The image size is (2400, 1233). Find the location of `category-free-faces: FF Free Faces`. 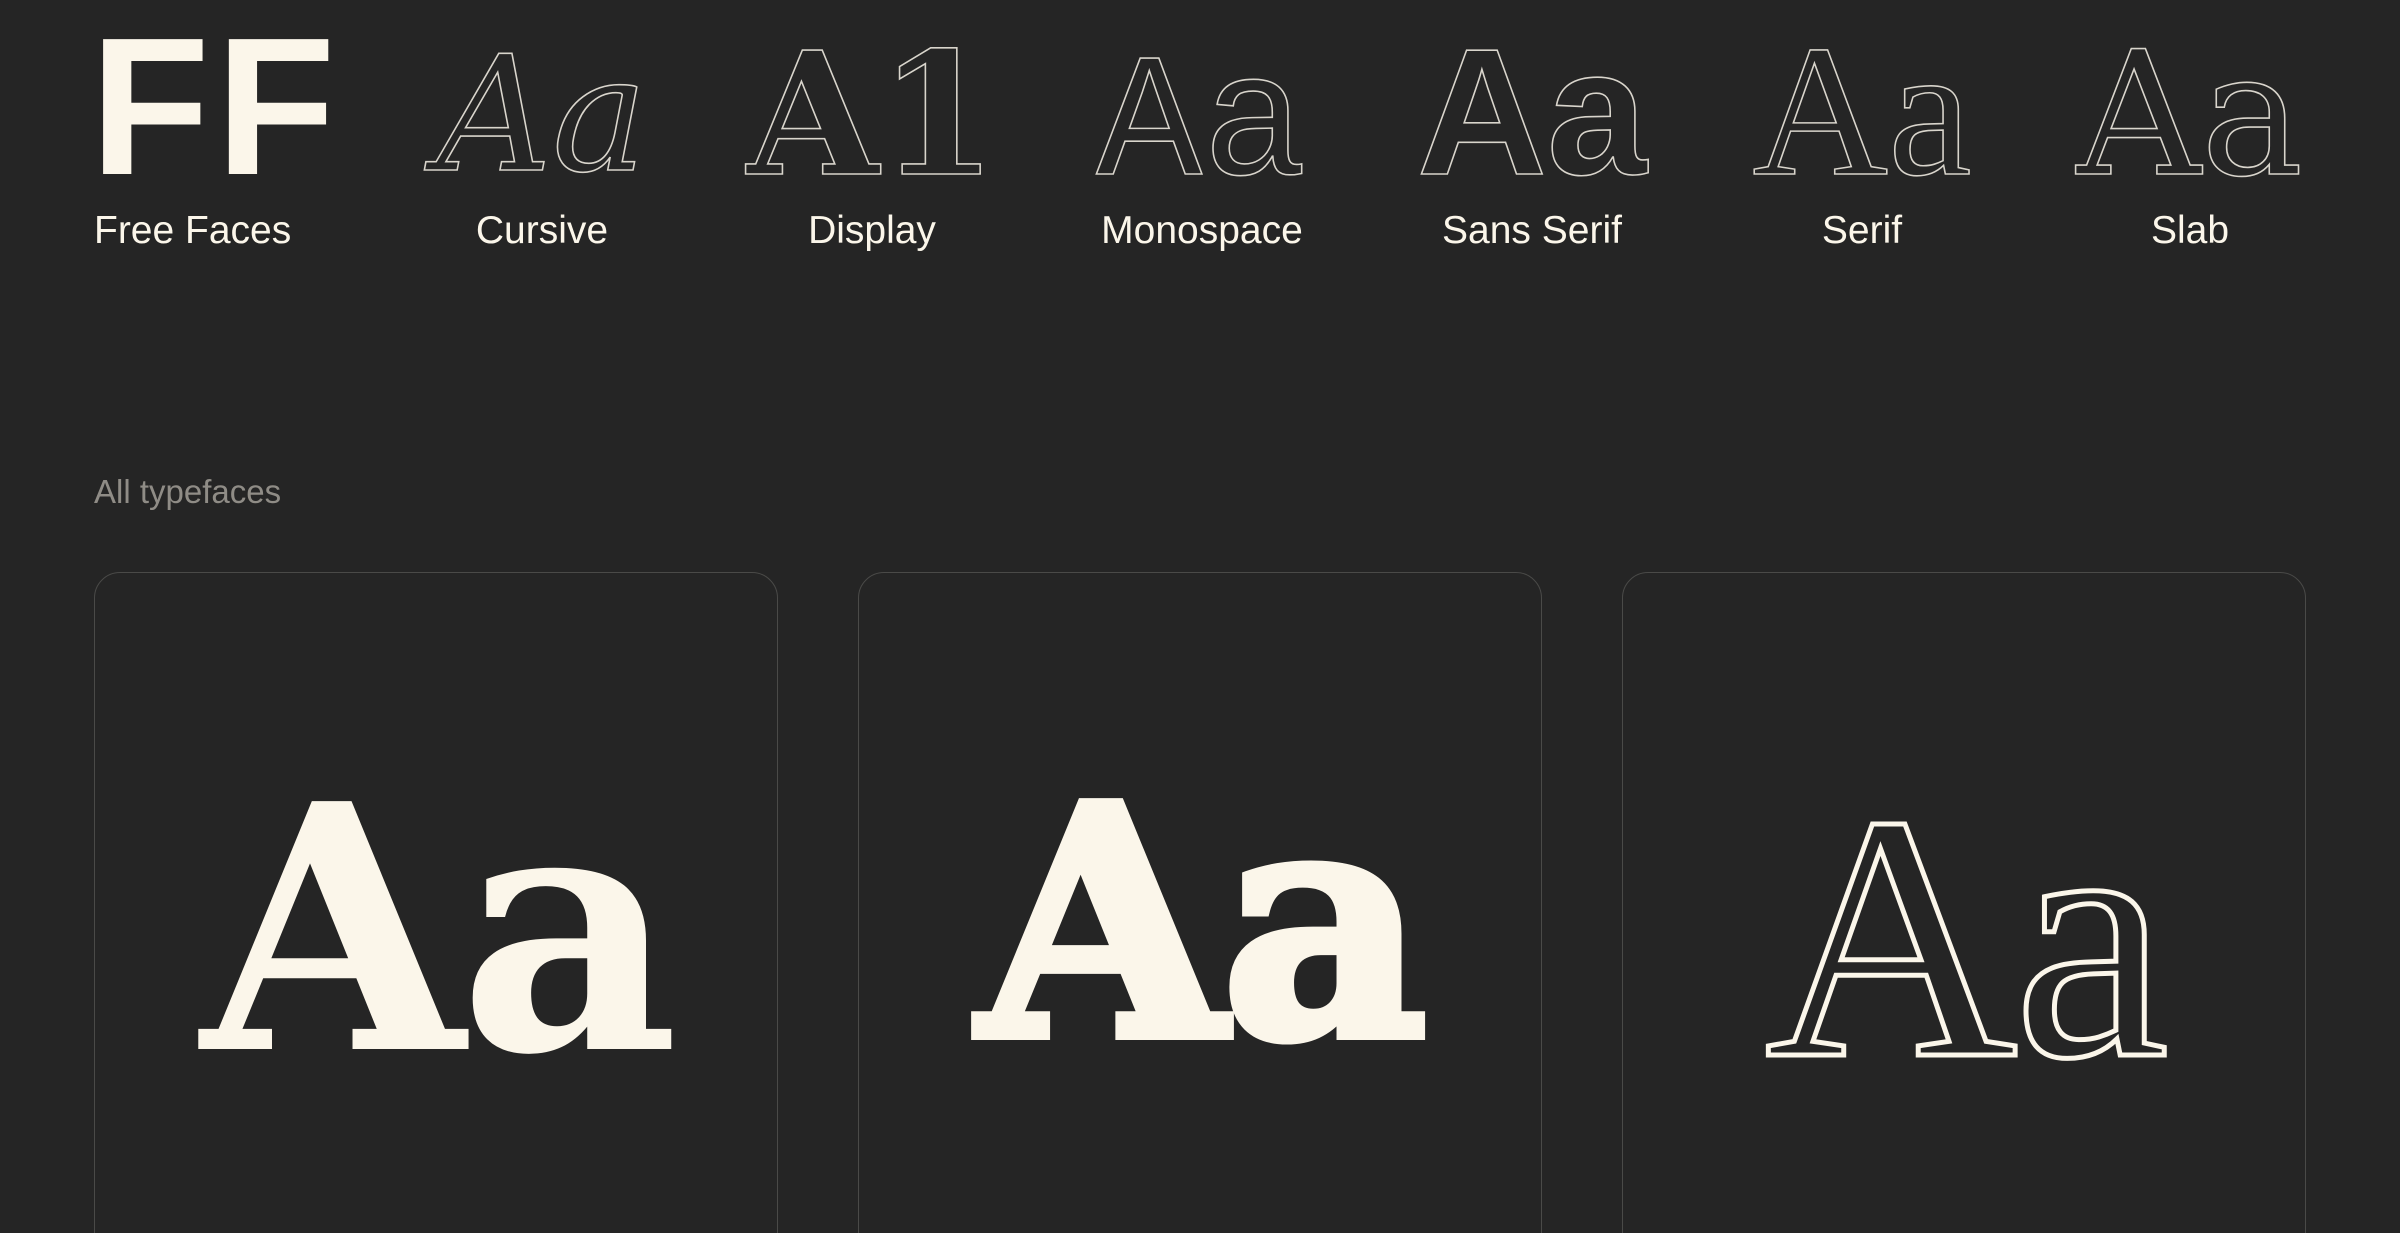

category-free-faces: FF Free Faces is located at coordinates (222, 130).